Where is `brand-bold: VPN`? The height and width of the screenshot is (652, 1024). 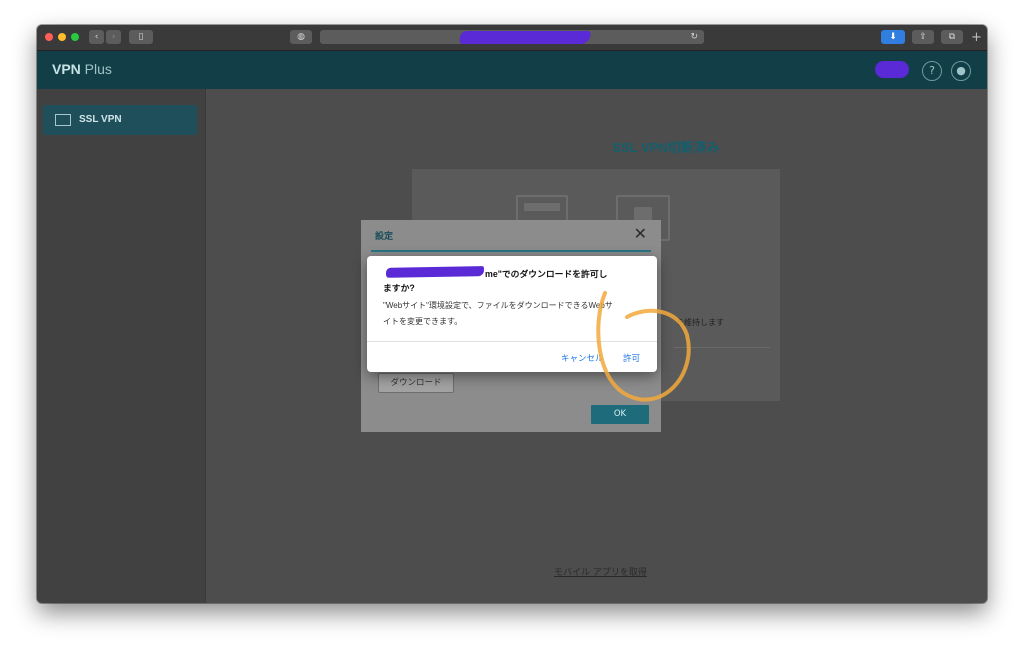
brand-bold: VPN is located at coordinates (66, 69).